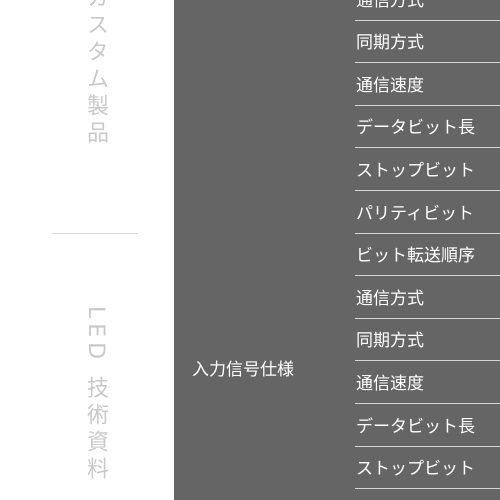 The width and height of the screenshot is (500, 500). What do you see at coordinates (95, 395) in the screenshot?
I see `sidebar-link-led-technical-data: LED 技術資料` at bounding box center [95, 395].